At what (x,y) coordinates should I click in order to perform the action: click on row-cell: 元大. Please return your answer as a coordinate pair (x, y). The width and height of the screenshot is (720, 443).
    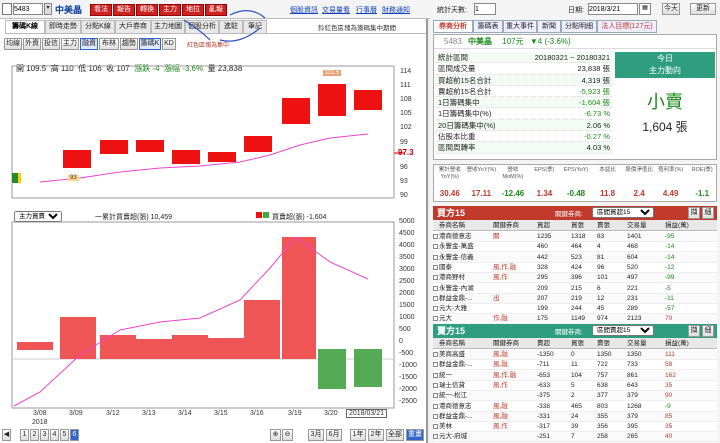
    Looking at the image, I should click on (445, 319).